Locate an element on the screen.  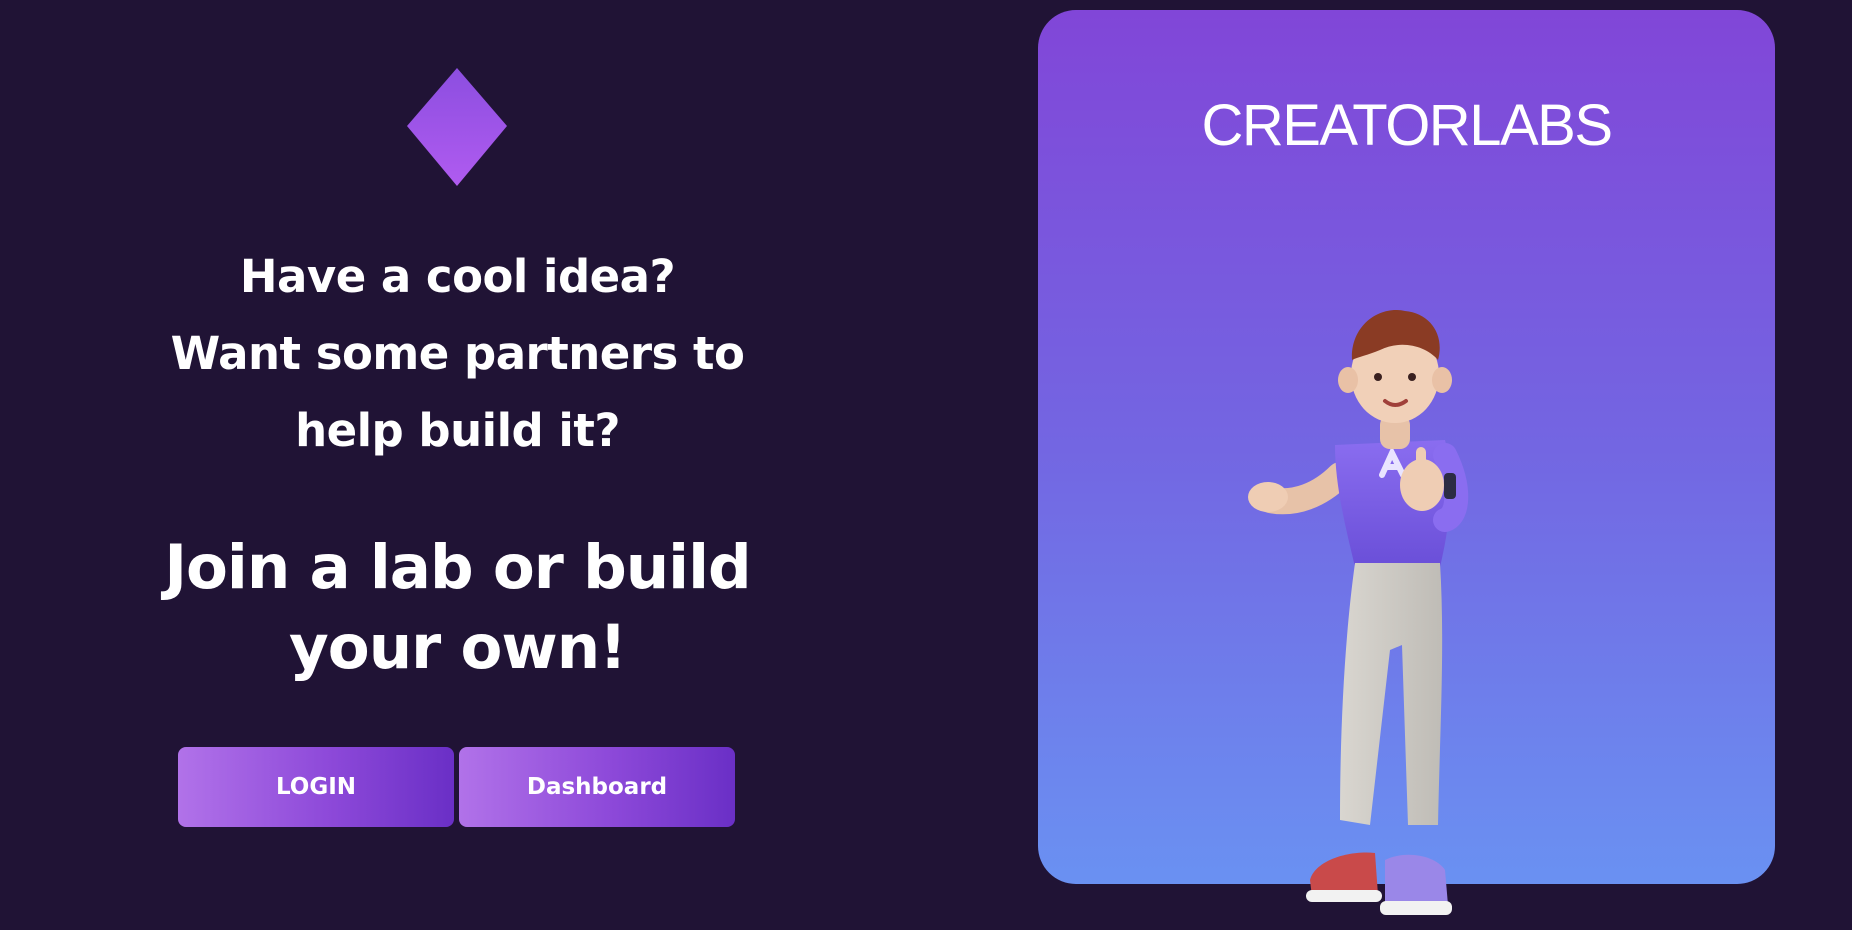
headline-line: your own! is located at coordinates (458, 647).